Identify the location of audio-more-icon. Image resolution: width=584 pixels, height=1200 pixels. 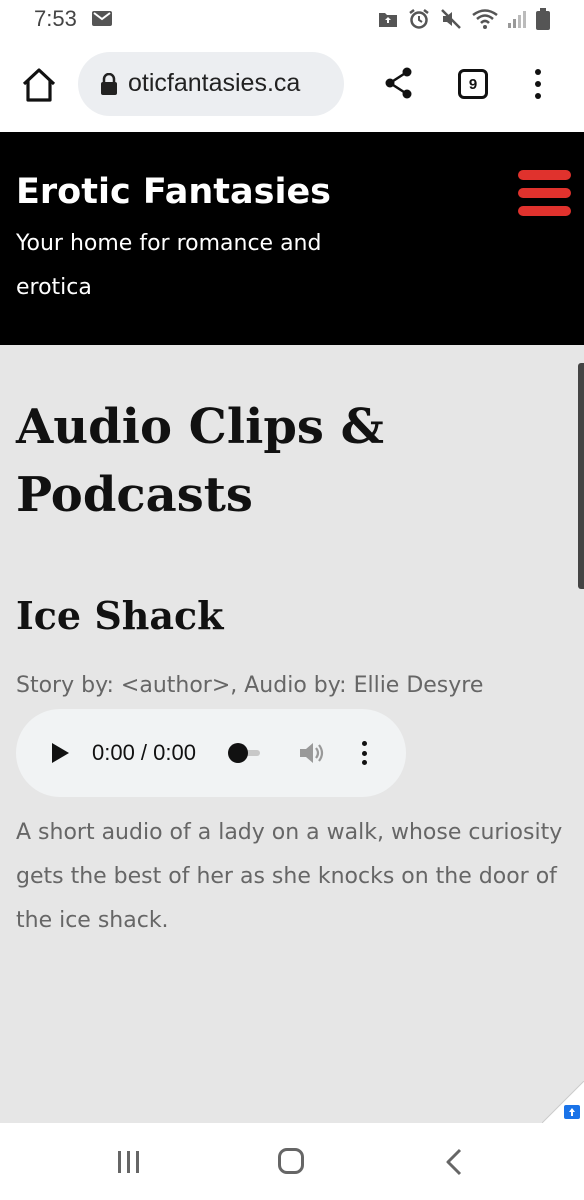
(364, 753).